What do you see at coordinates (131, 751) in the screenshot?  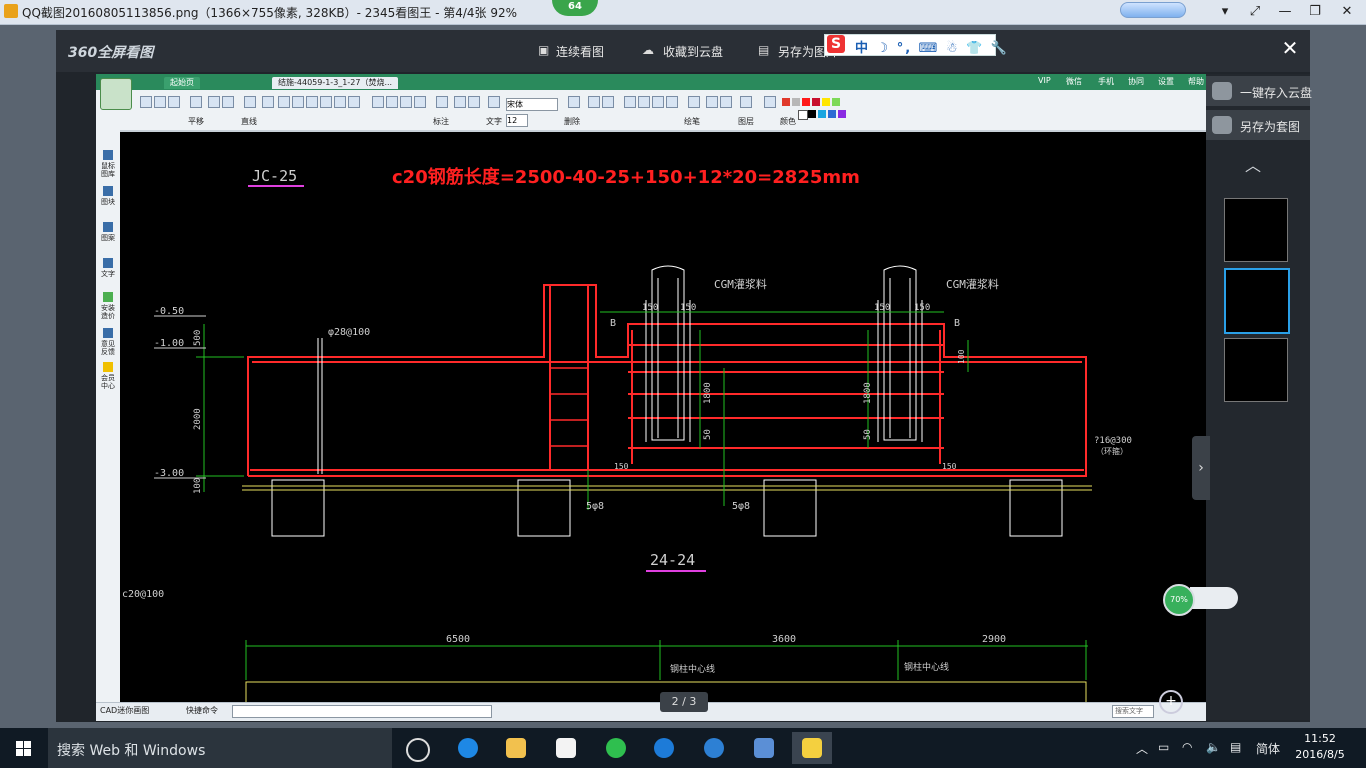 I see `search-placeholder: 搜索 Web 和 Windows` at bounding box center [131, 751].